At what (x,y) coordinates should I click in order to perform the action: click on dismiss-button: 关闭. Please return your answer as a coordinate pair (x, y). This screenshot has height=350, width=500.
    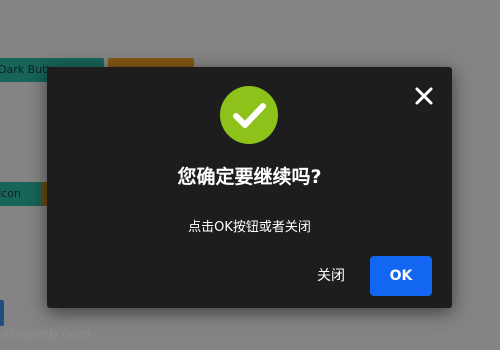
    Looking at the image, I should click on (331, 276).